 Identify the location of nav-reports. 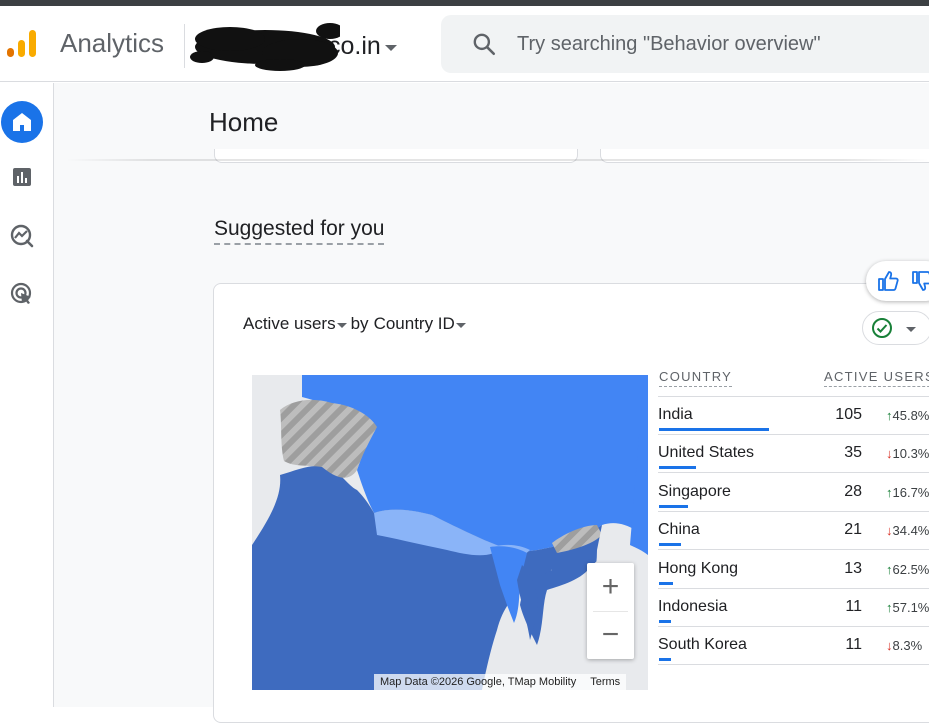
(22, 177).